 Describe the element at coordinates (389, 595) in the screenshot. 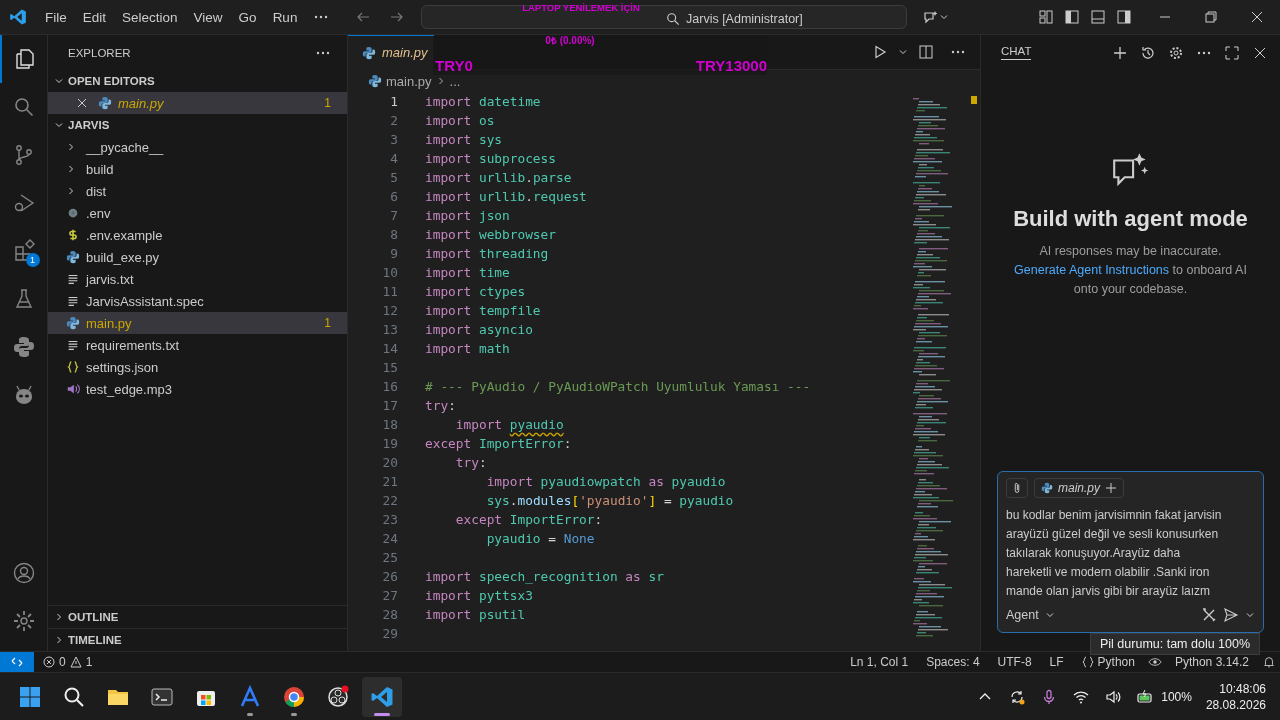

I see `line-number: 27` at that location.